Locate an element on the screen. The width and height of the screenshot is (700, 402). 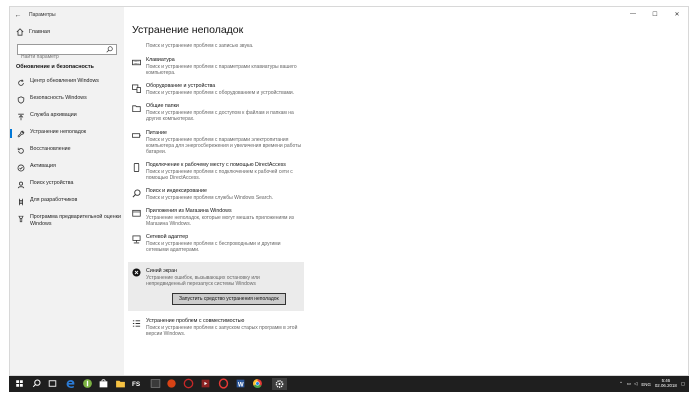
shared-folder-icon is located at coordinates (136, 109).